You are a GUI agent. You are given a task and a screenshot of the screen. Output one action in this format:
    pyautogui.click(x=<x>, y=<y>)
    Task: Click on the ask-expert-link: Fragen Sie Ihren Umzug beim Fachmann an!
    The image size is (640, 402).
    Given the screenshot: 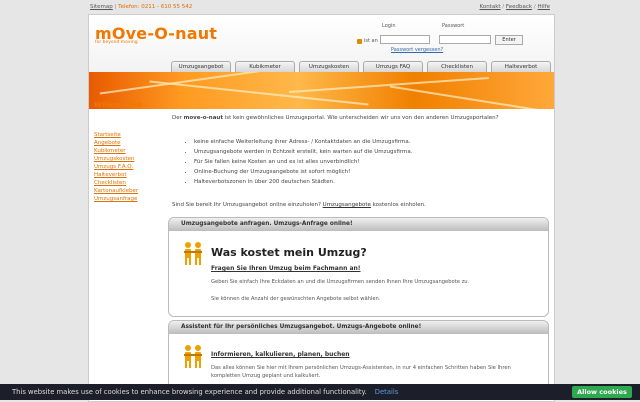 What is the action you would take?
    pyautogui.click(x=286, y=268)
    